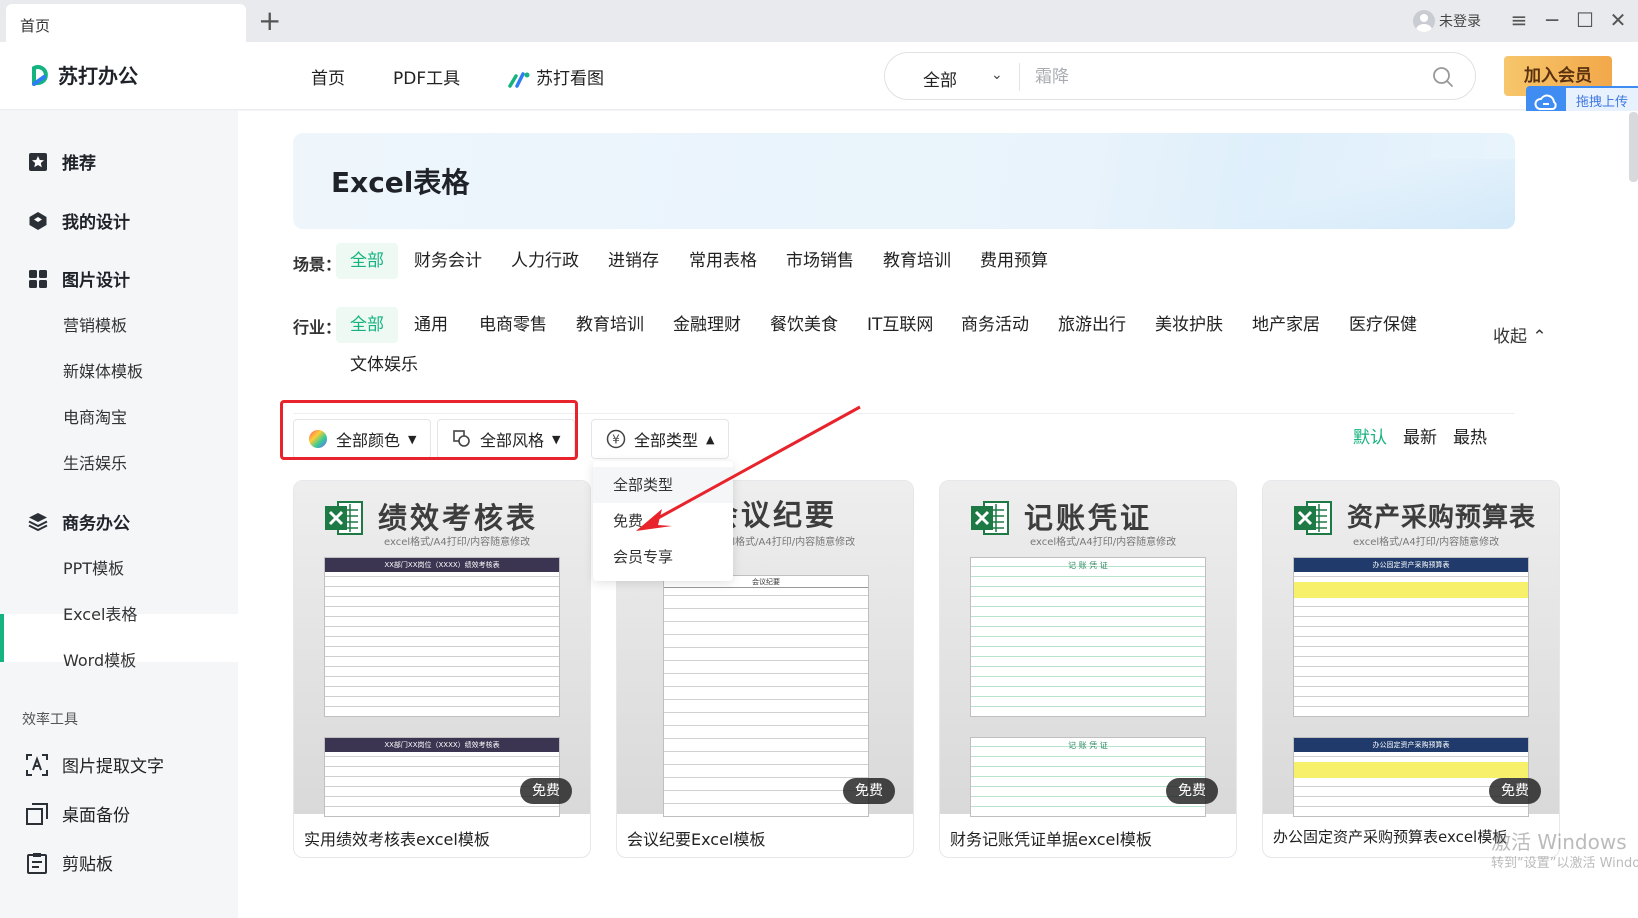 Image resolution: width=1638 pixels, height=918 pixels. Describe the element at coordinates (1443, 77) in the screenshot. I see `search-icon` at that location.